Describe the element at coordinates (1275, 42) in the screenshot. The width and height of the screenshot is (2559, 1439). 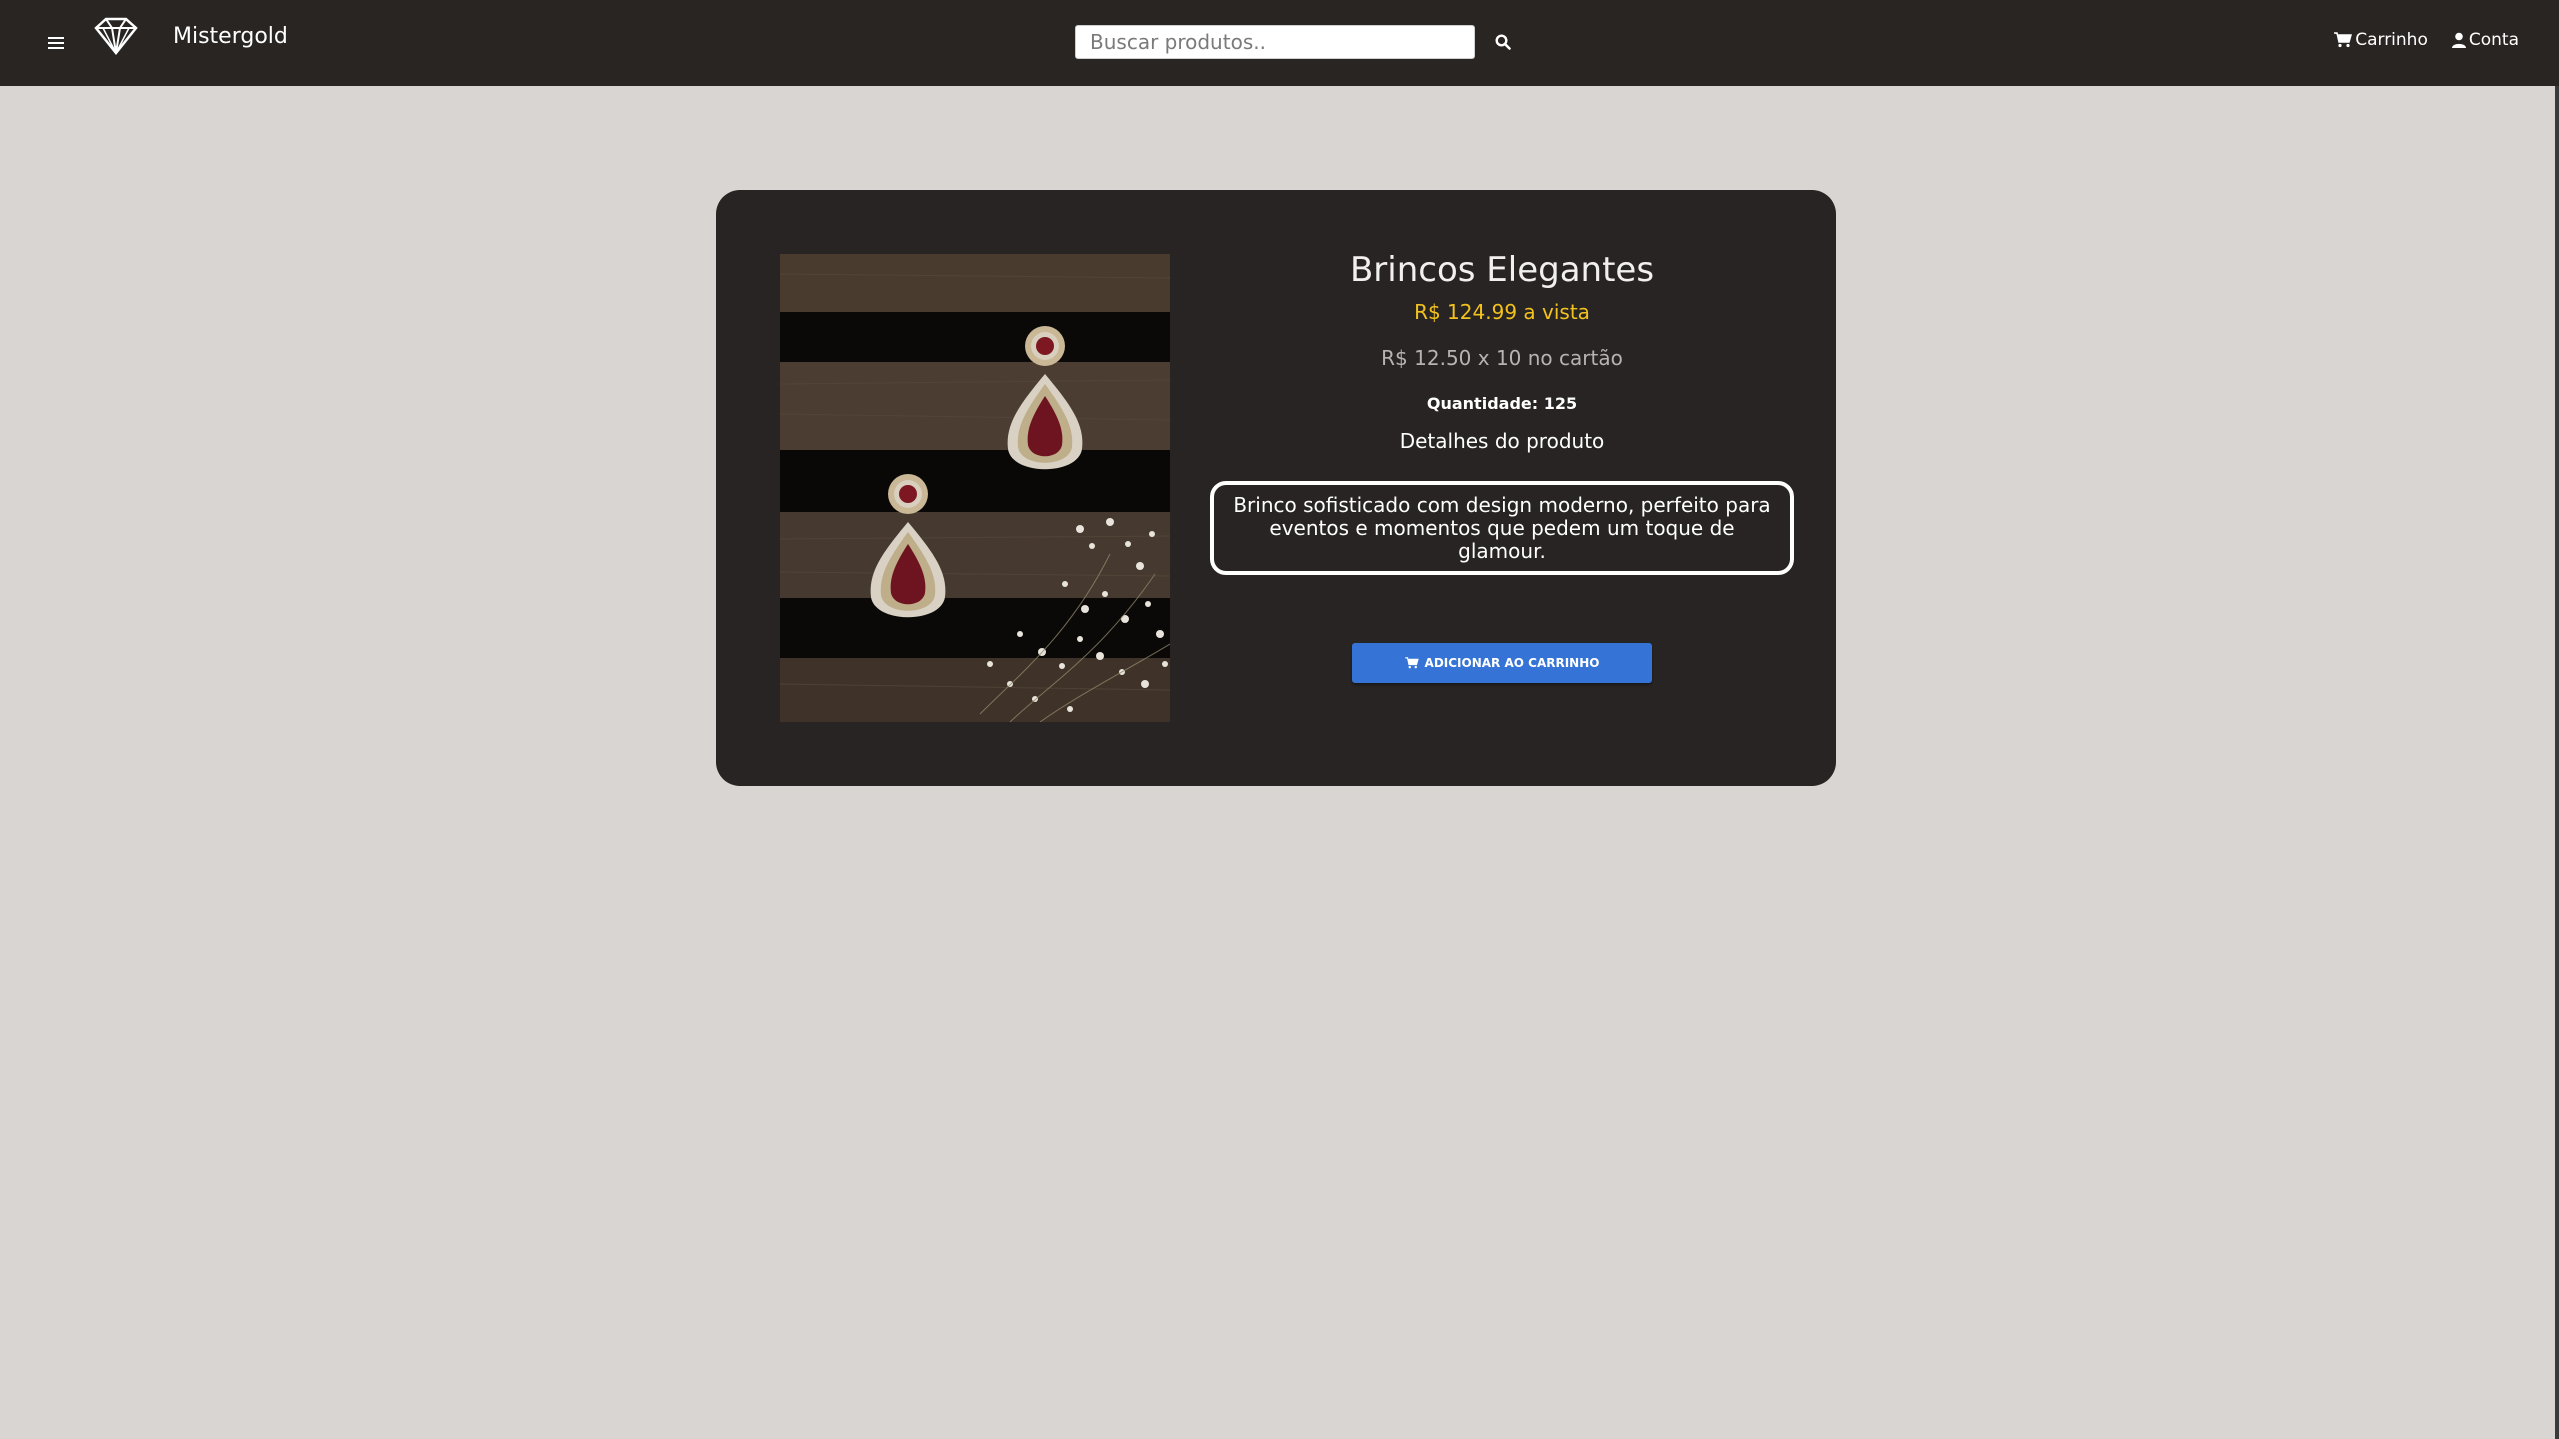
I see `search-input` at that location.